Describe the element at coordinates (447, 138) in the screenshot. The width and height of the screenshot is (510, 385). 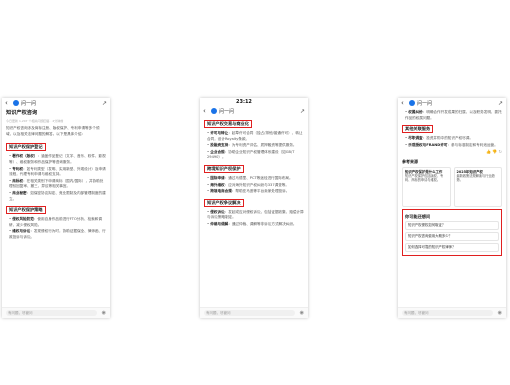
I see `bullet-text: ：投资并购中的知识产权尽调。` at that location.